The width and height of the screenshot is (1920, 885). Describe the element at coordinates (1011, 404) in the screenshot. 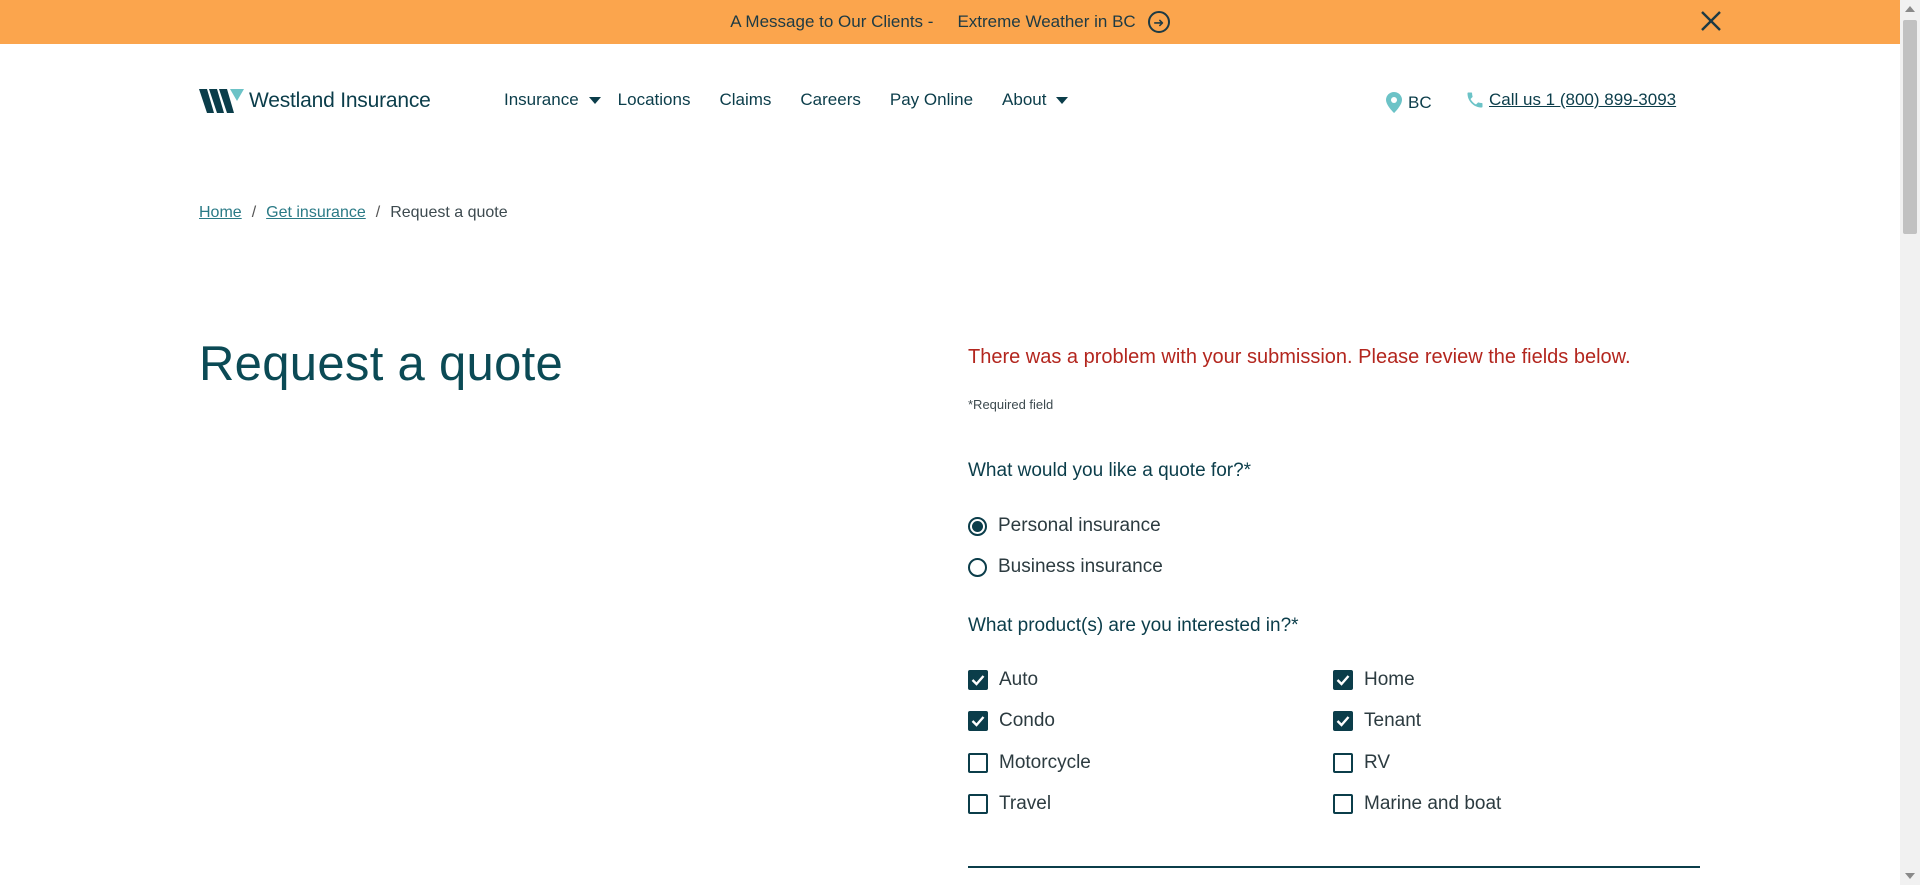

I see `required-field-note: *Required field` at that location.